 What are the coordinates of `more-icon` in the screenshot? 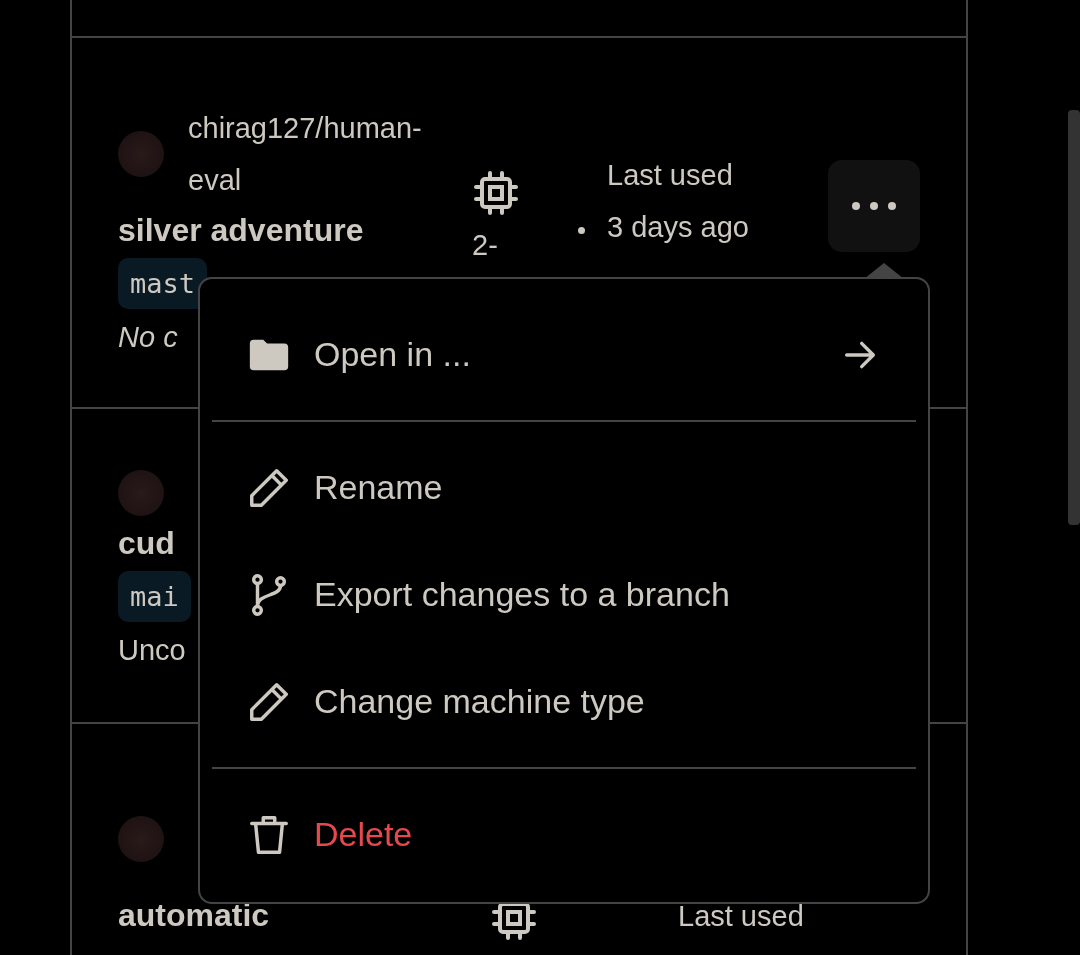 It's located at (874, 205).